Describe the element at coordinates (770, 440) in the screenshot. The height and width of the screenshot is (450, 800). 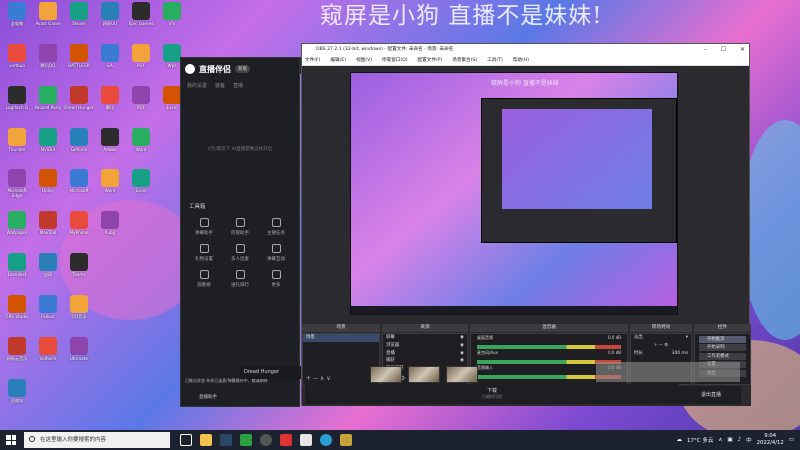
I see `clock: 9:04 2022/4/12` at that location.